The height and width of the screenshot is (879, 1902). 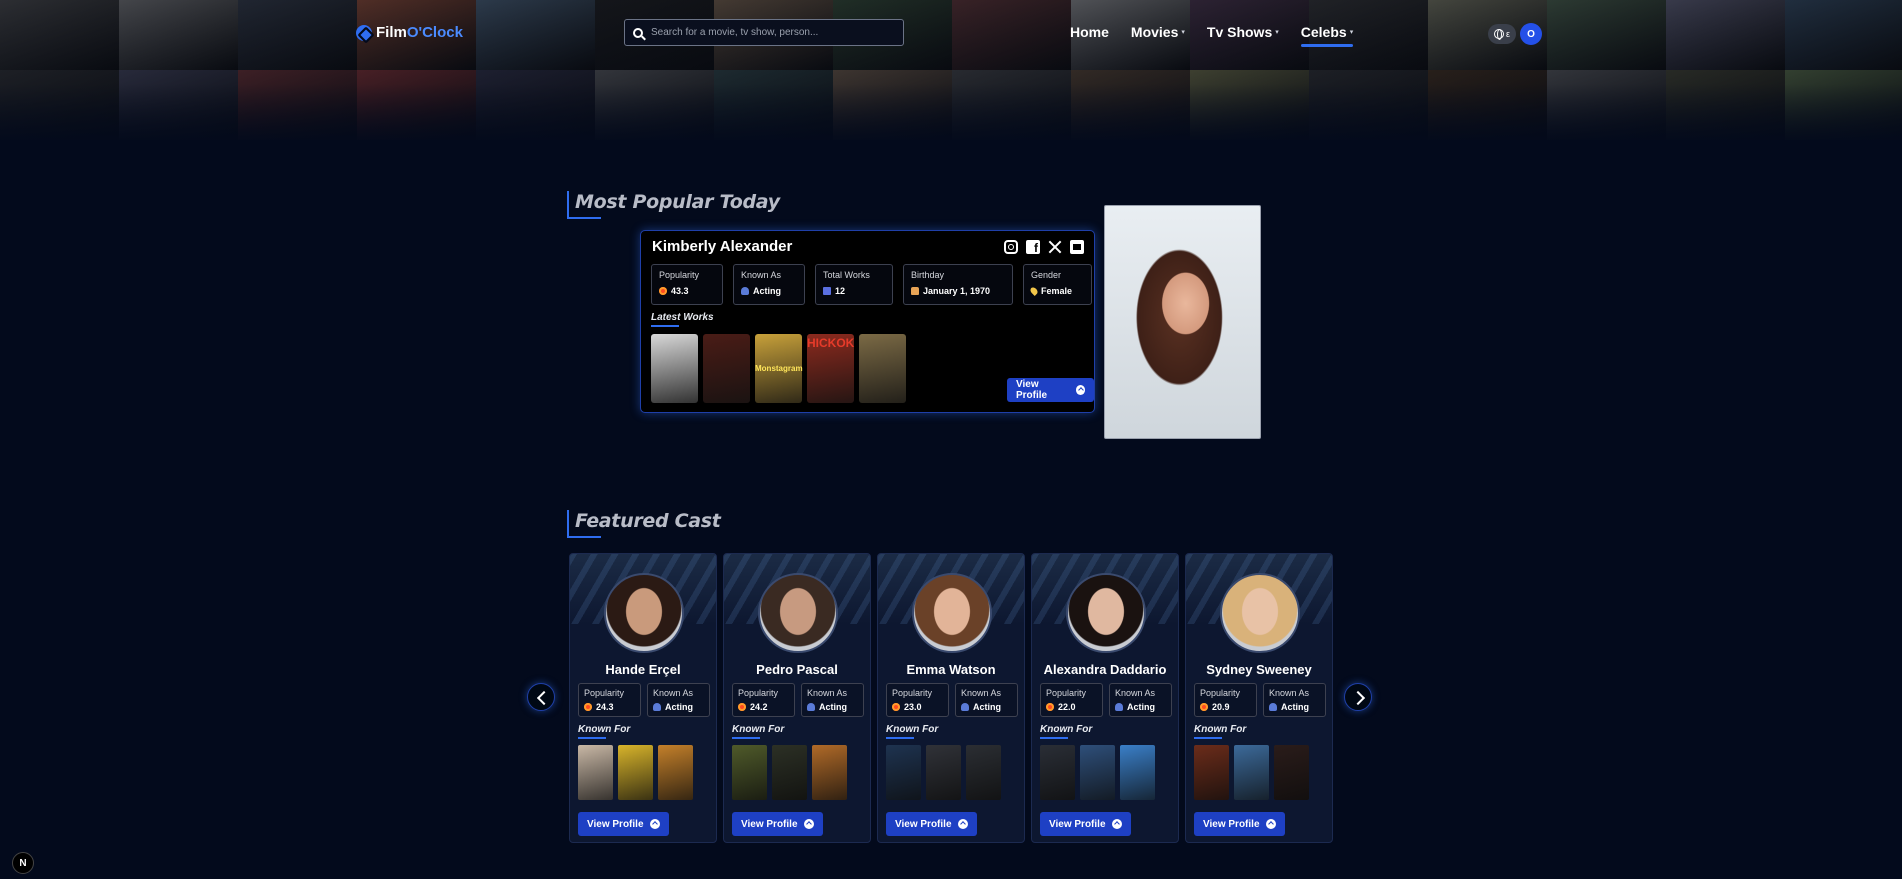 What do you see at coordinates (952, 700) in the screenshot?
I see `cast-stats: Popularity 23.0 Known As Acting` at bounding box center [952, 700].